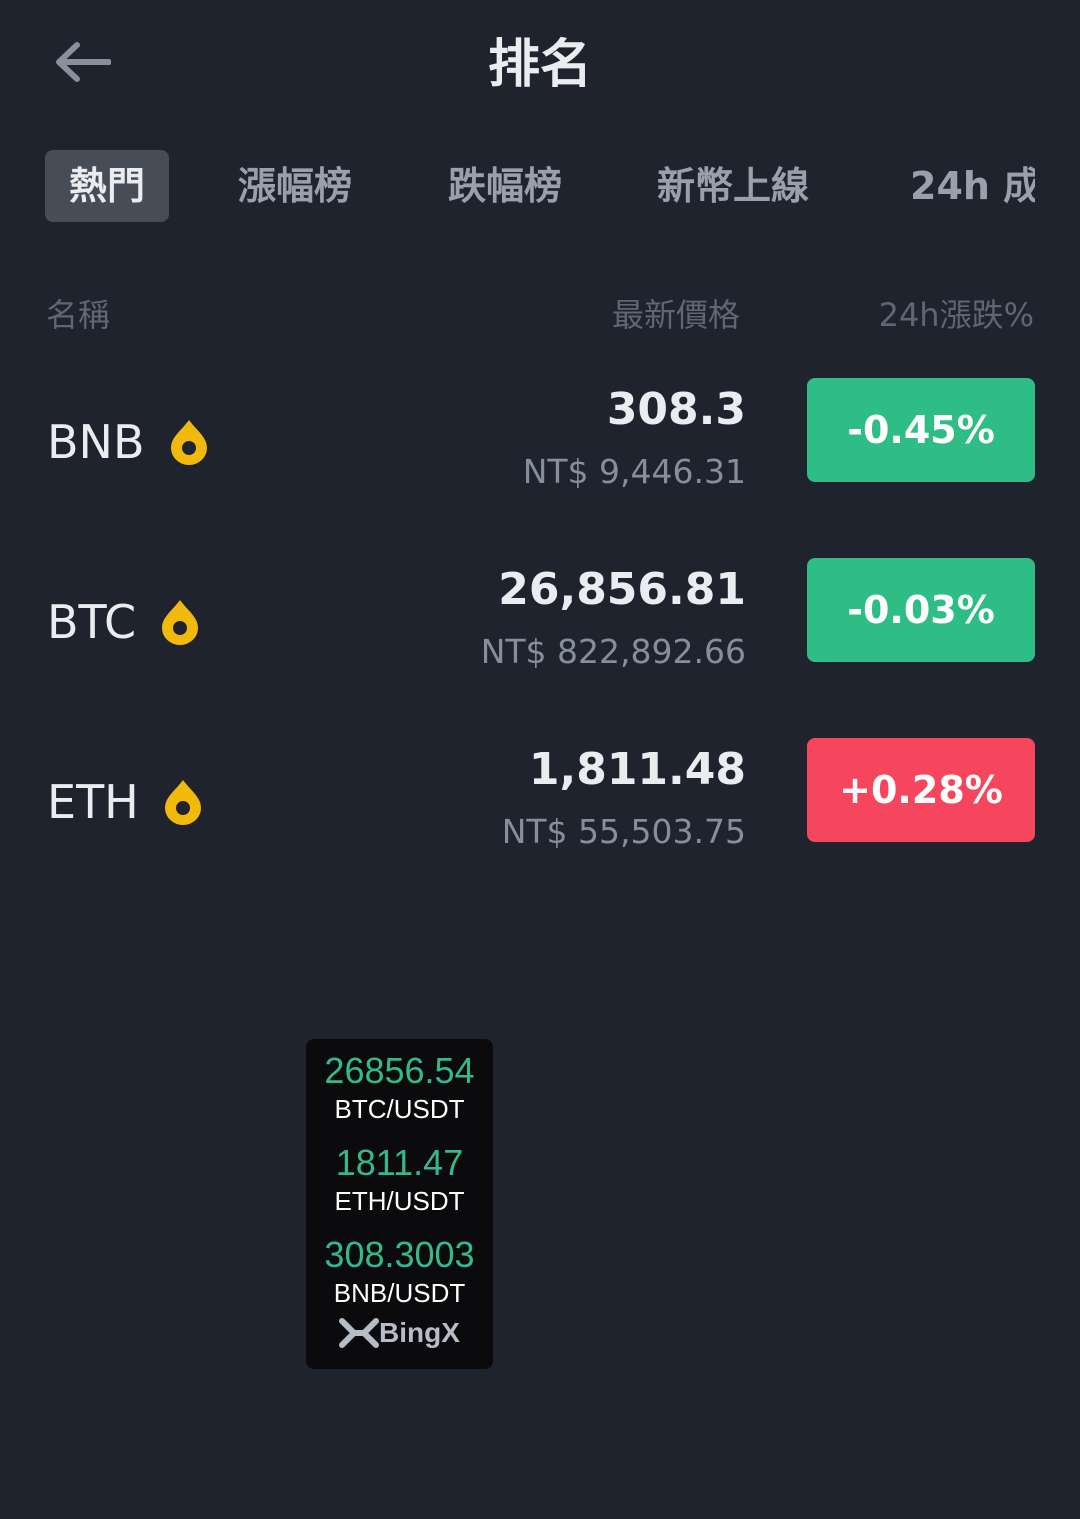  Describe the element at coordinates (921, 610) in the screenshot. I see `change-badge: -0.03%` at that location.